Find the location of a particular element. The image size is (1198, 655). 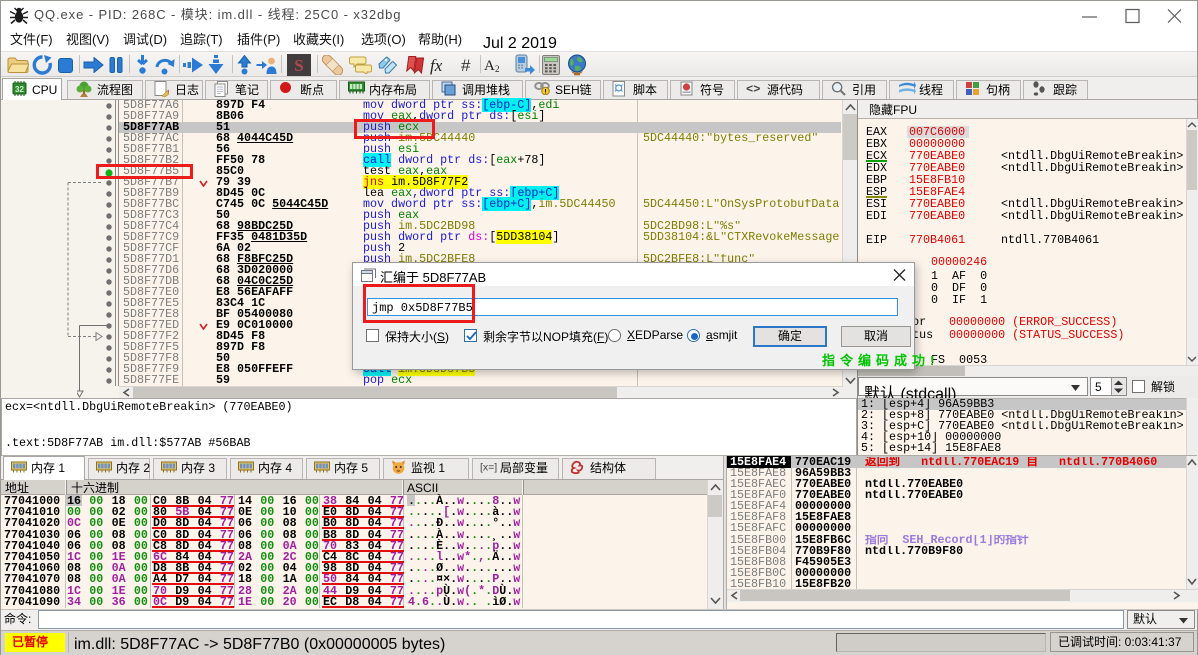

svg-text: fx is located at coordinates (436, 65).